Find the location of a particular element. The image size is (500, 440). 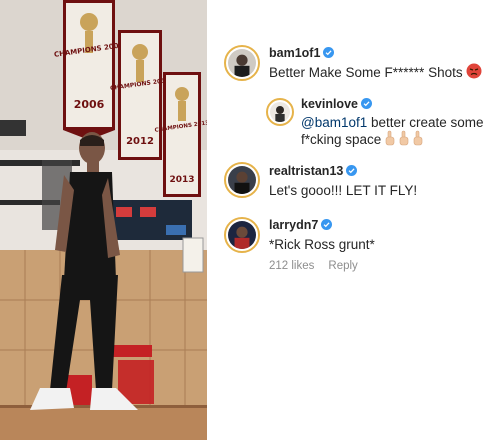

comment-text: *Rick Ross grunt* is located at coordinates (322, 244).